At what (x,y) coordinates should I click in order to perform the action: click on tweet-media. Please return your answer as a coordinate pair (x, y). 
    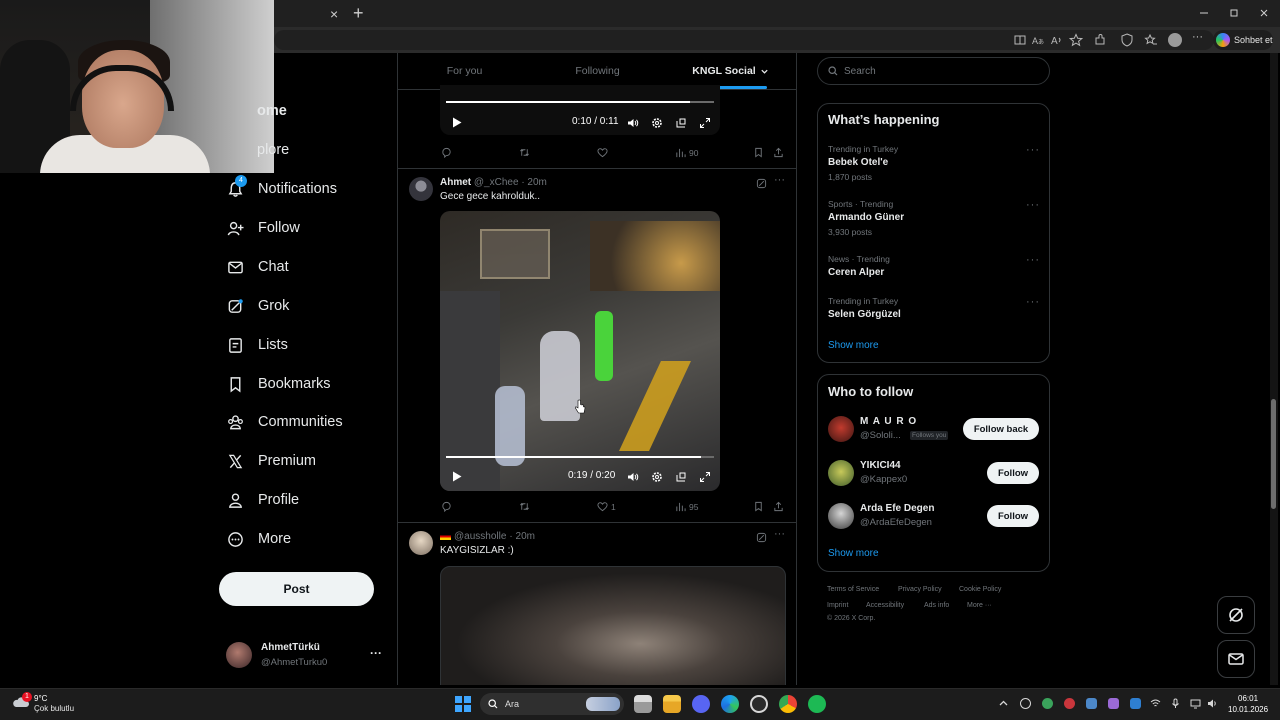
    Looking at the image, I should click on (613, 625).